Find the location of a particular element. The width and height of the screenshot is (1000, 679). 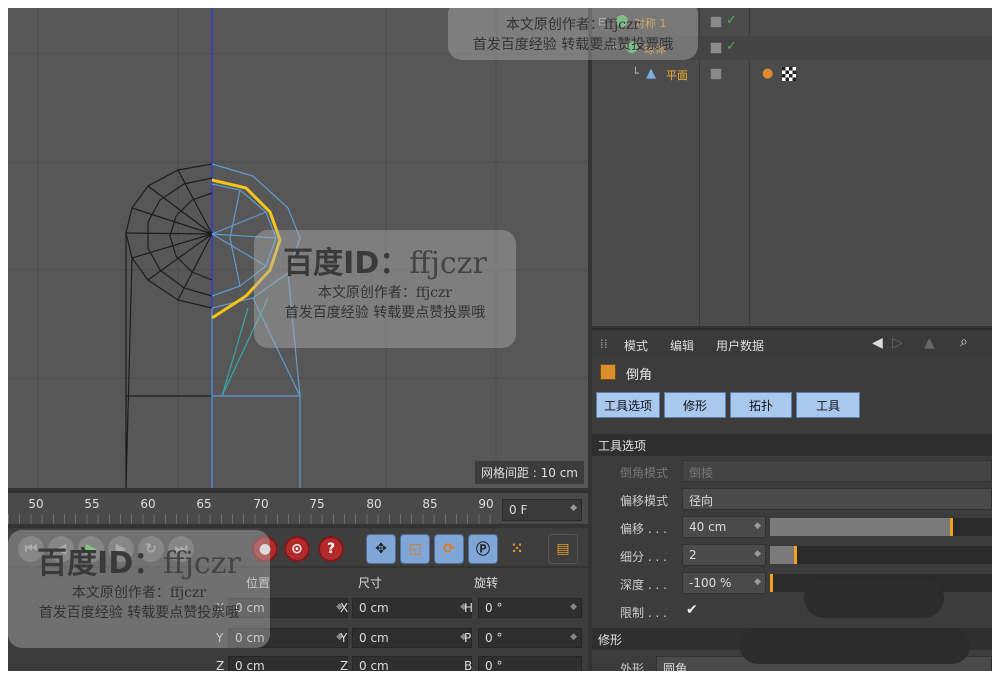

bevel-mode-dropdown: 倒棱 is located at coordinates (837, 471).